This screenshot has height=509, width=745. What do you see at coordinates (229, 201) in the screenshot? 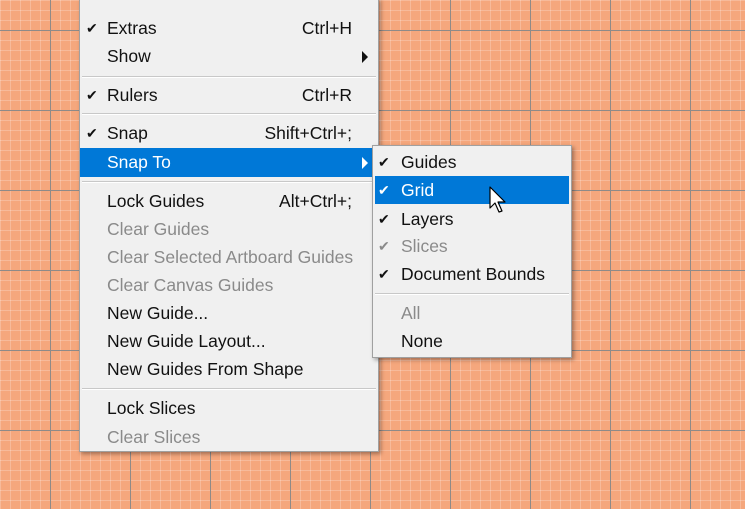
I see `menu-item-lock-guides: Lock Guides Alt+Ctrl+;` at bounding box center [229, 201].